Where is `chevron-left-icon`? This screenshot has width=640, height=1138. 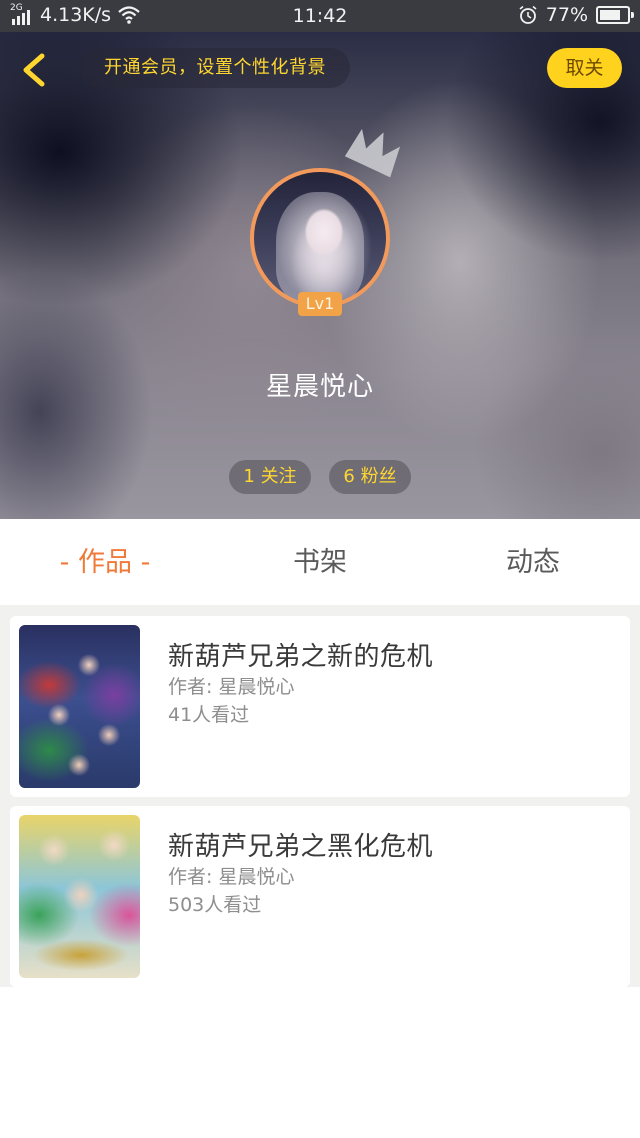
chevron-left-icon is located at coordinates (34, 70).